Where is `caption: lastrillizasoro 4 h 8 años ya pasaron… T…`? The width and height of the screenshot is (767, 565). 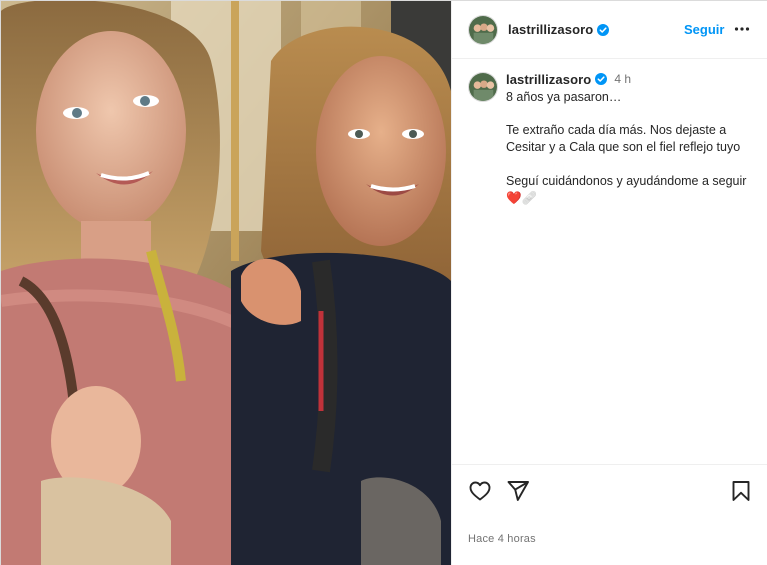 caption: lastrillizasoro 4 h 8 años ya pasaron… T… is located at coordinates (613, 139).